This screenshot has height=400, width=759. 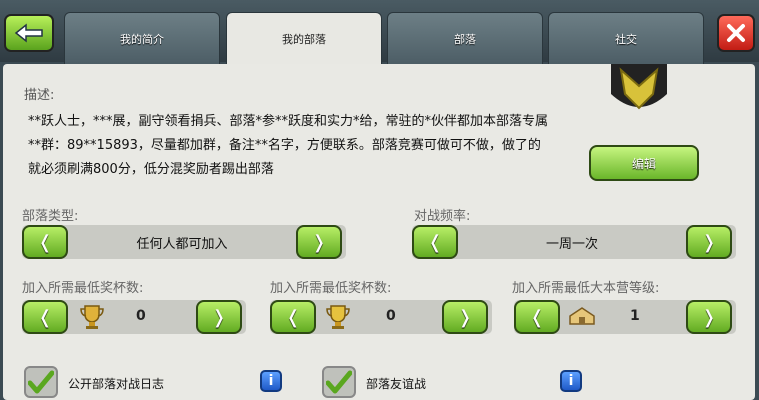 What do you see at coordinates (391, 316) in the screenshot?
I see `min-builder-trophies-value: 0` at bounding box center [391, 316].